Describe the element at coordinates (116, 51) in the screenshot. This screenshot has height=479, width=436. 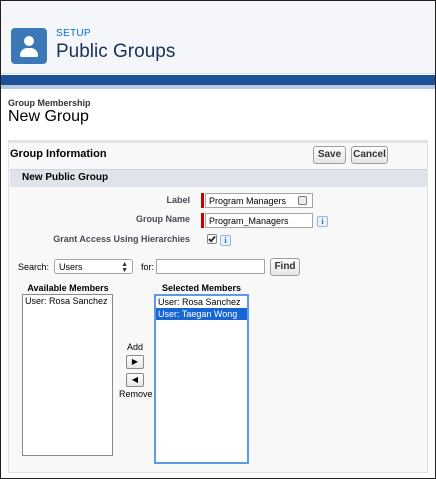
I see `page-header-title: Public Groups` at that location.